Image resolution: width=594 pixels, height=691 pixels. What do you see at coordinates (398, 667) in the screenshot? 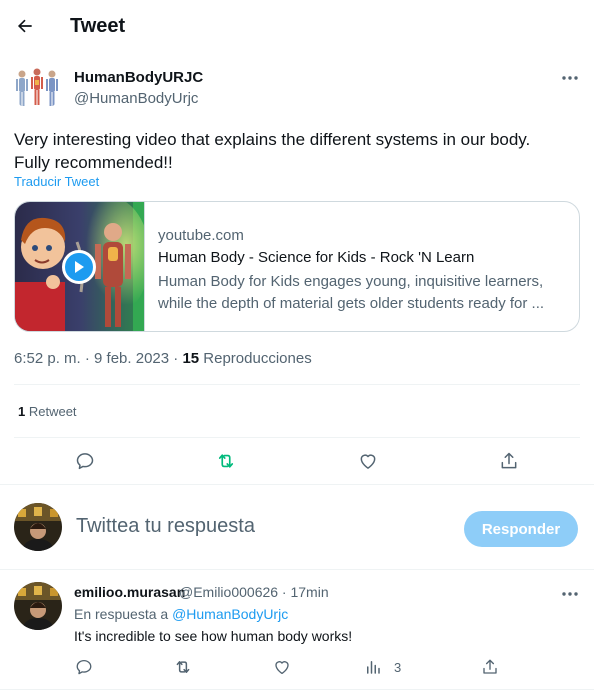
I see `reply-views-count: 3` at bounding box center [398, 667].